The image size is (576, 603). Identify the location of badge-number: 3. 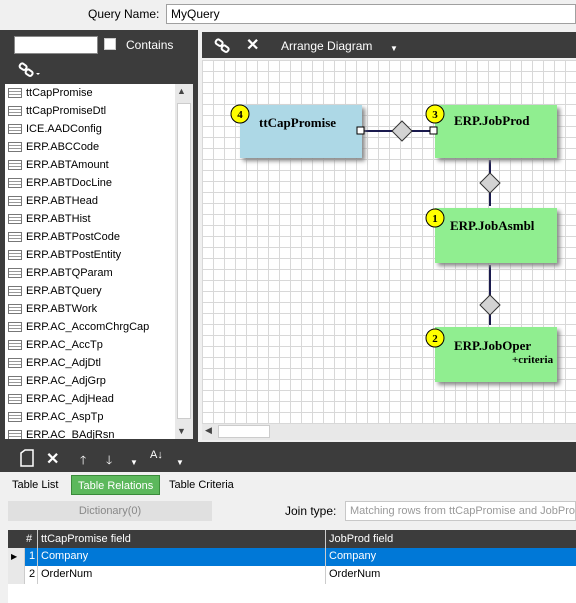
(435, 115).